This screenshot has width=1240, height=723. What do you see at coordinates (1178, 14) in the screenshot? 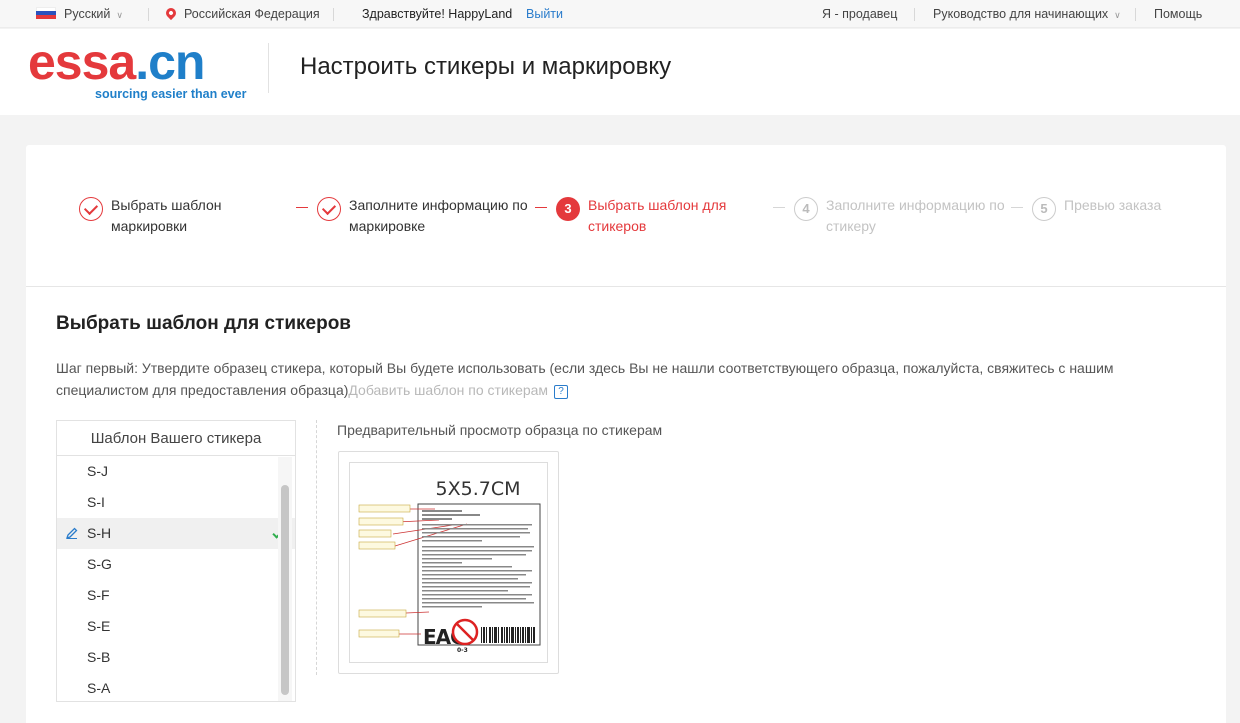
I see `help-link: Помощь` at bounding box center [1178, 14].